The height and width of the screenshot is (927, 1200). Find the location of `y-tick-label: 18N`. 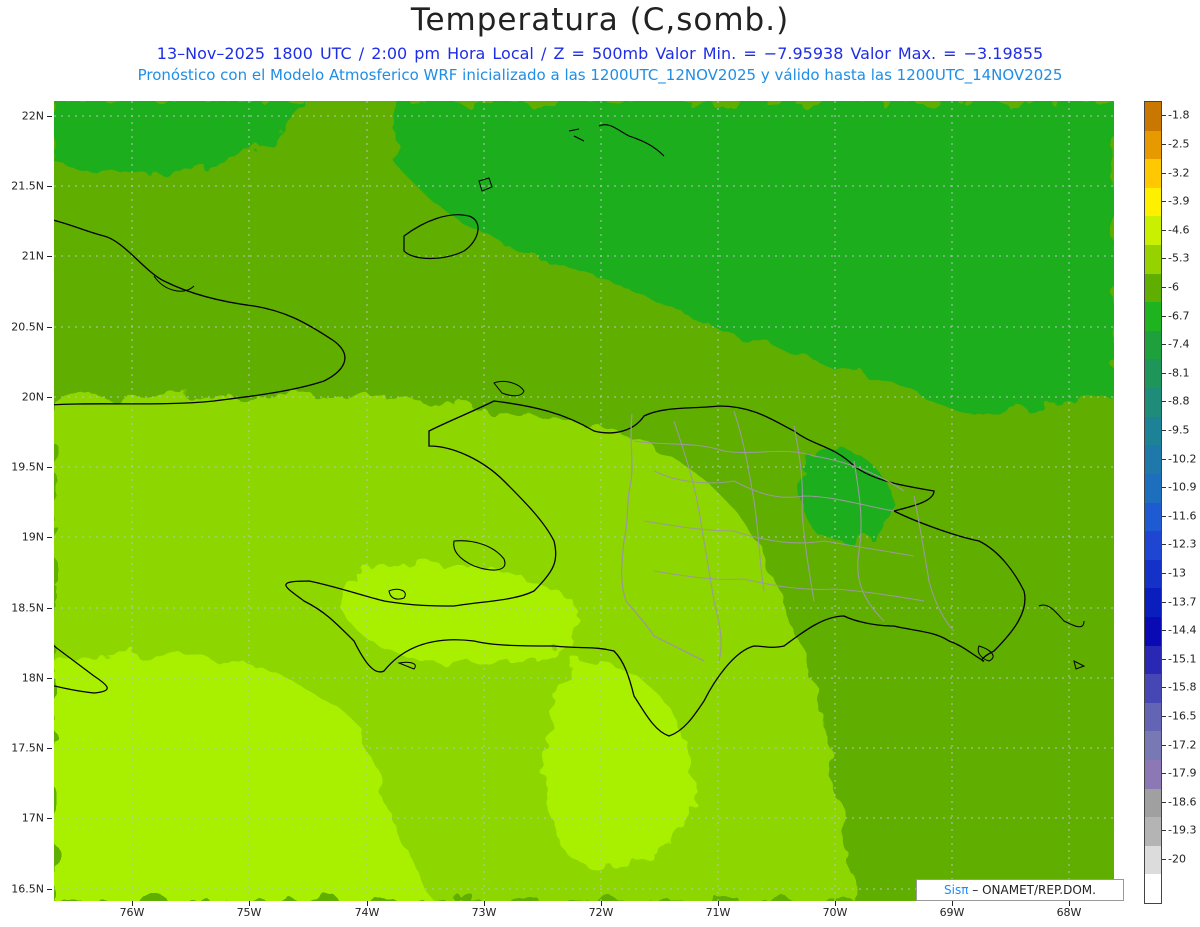

y-tick-label: 18N is located at coordinates (32, 678).